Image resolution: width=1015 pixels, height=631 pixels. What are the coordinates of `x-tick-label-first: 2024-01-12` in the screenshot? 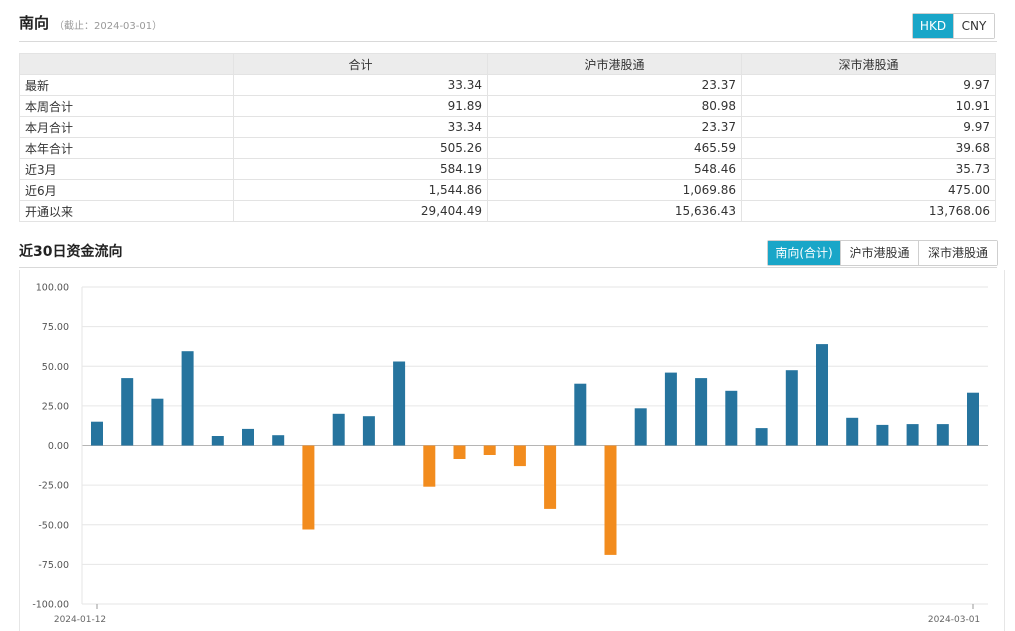 It's located at (80, 620).